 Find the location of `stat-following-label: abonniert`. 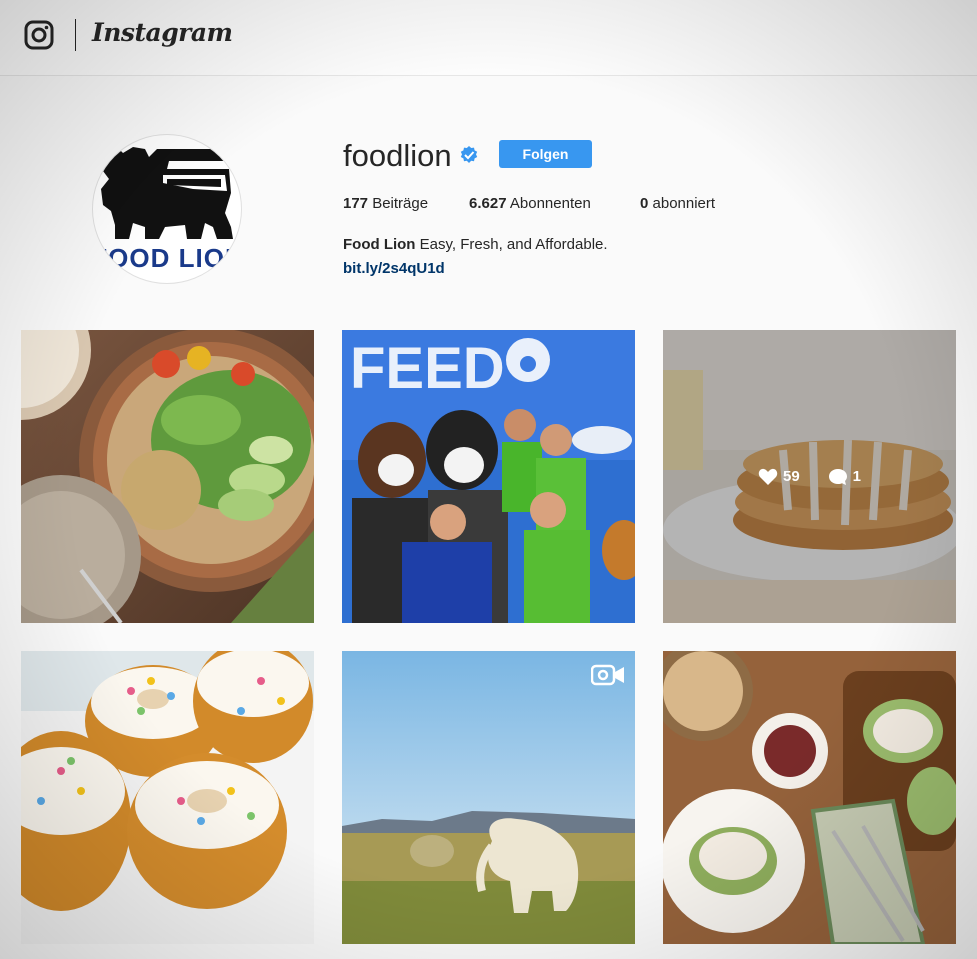

stat-following-label: abonniert is located at coordinates (684, 203).